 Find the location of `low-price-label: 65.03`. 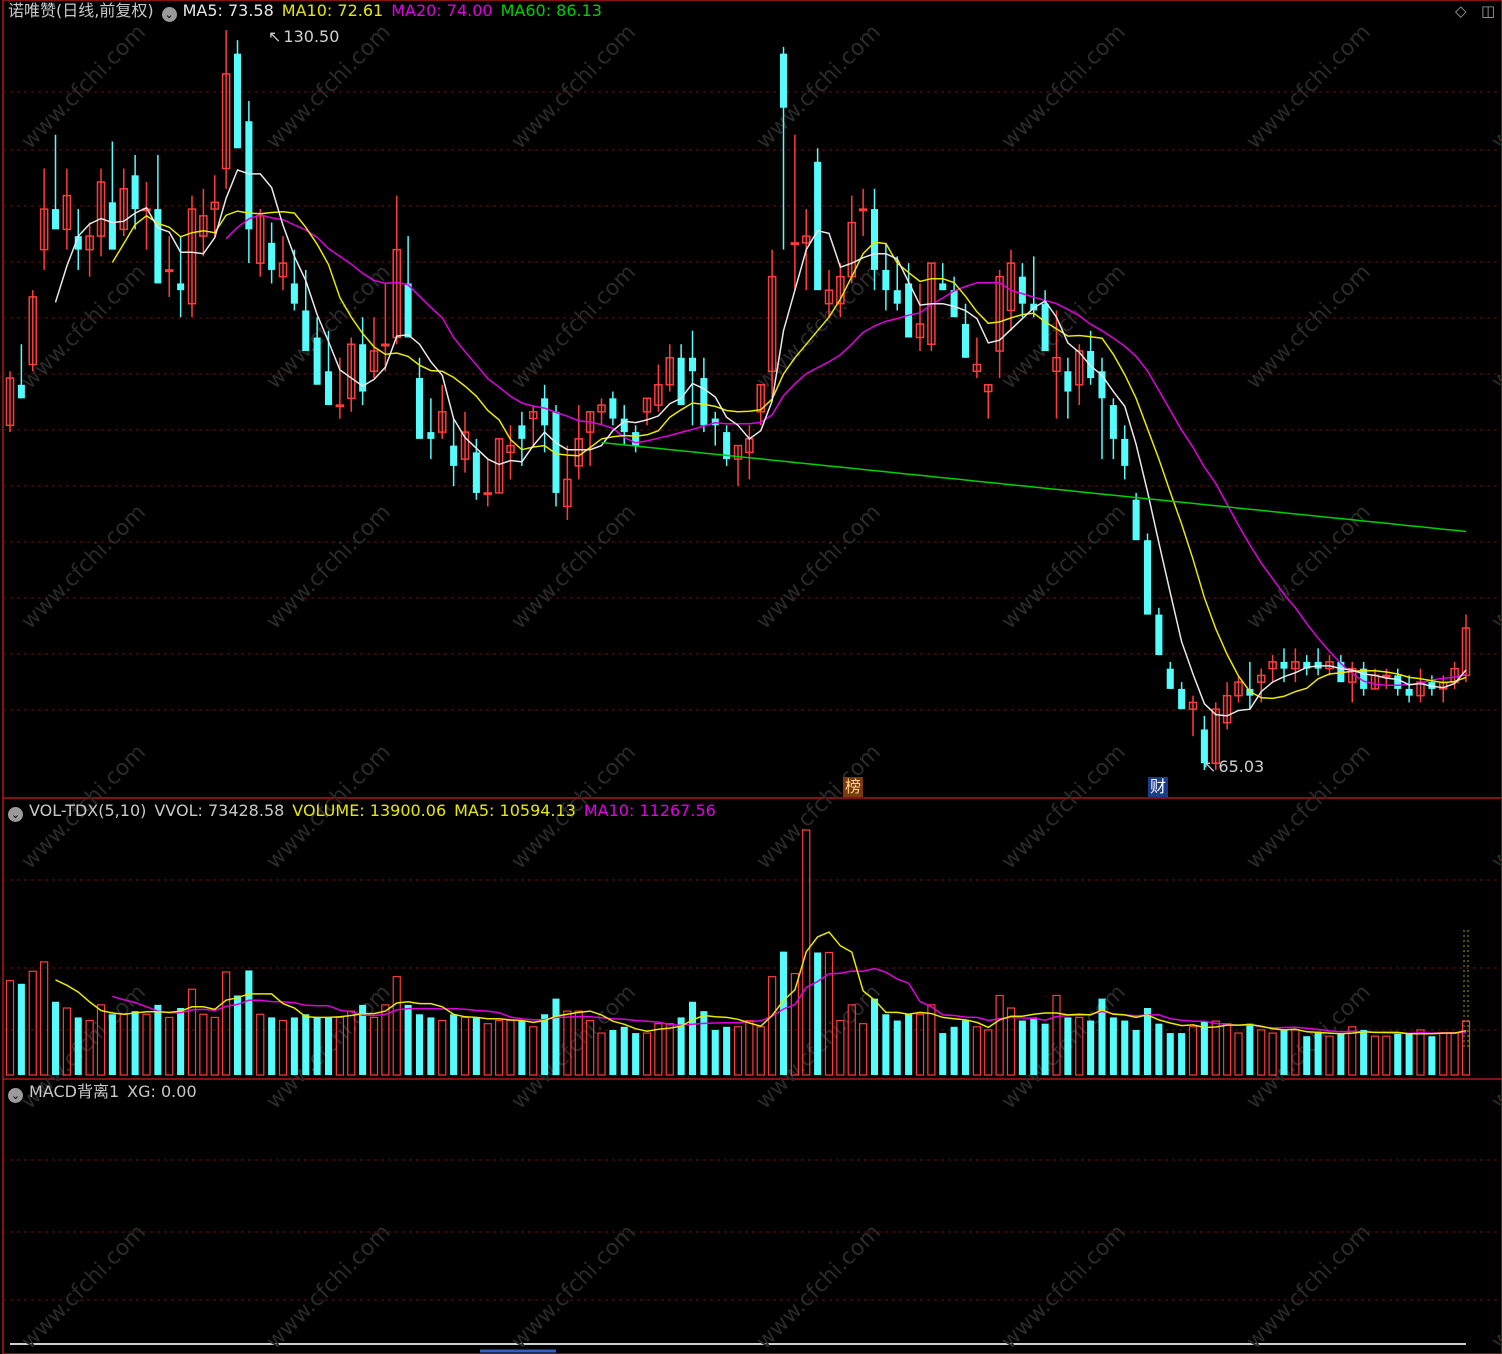

low-price-label: 65.03 is located at coordinates (1241, 766).